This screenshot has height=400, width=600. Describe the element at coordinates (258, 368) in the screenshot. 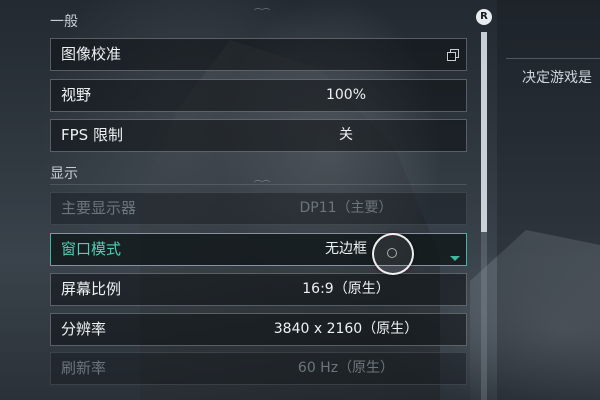

I see `setting-refresh-rate: 刷新率 60 Hz（原生）` at that location.